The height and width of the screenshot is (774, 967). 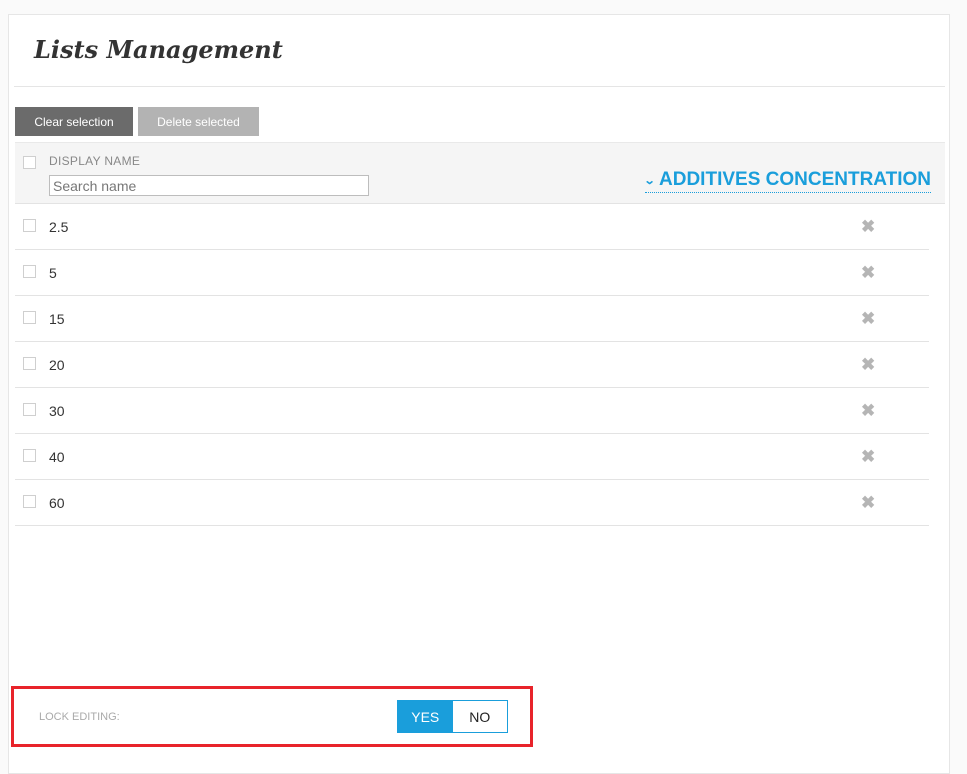 What do you see at coordinates (472, 319) in the screenshot?
I see `table-row: 15 ✖` at bounding box center [472, 319].